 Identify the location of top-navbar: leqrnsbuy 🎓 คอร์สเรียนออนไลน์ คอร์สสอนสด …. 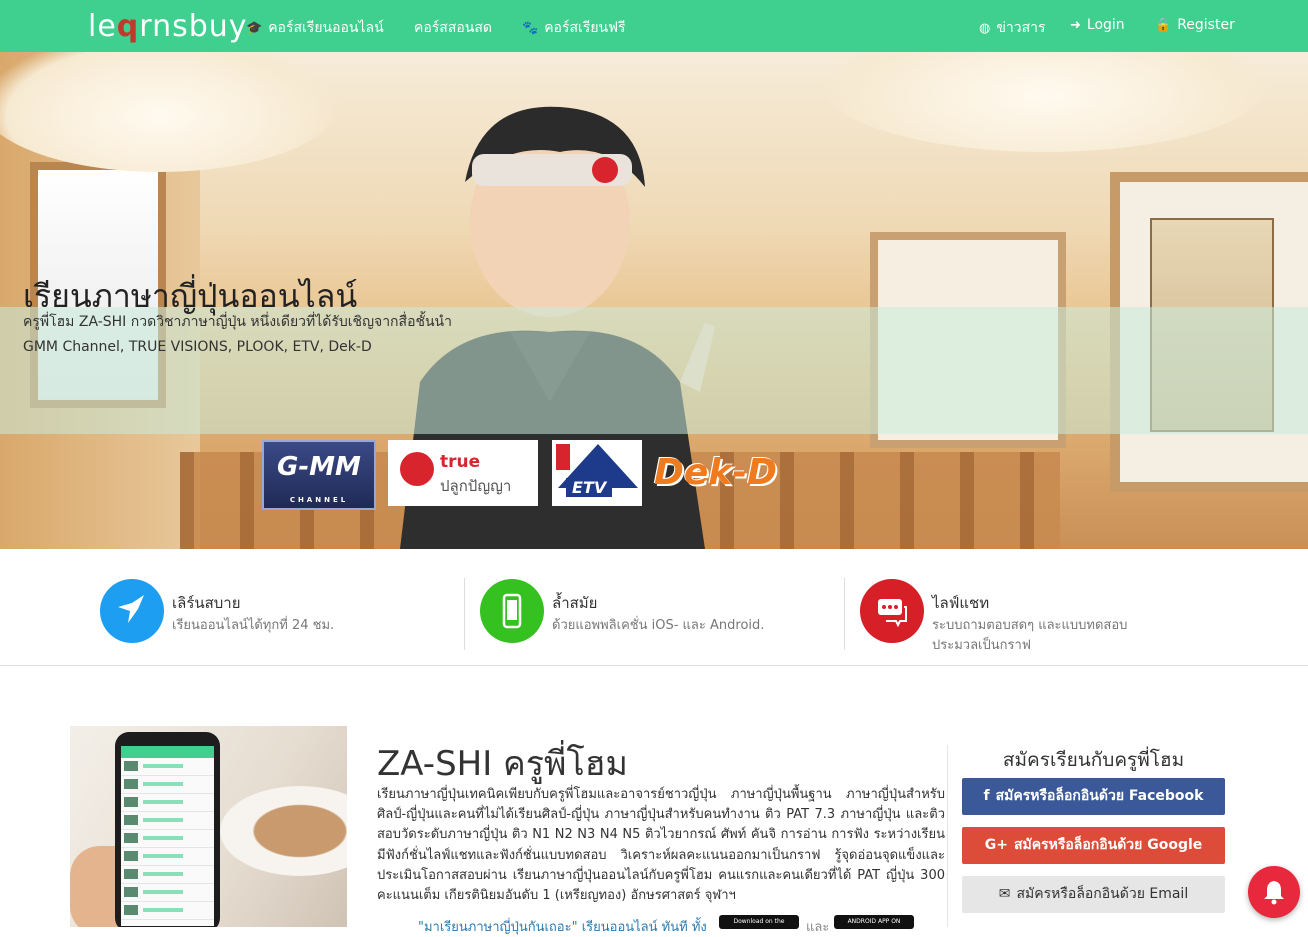
(654, 26).